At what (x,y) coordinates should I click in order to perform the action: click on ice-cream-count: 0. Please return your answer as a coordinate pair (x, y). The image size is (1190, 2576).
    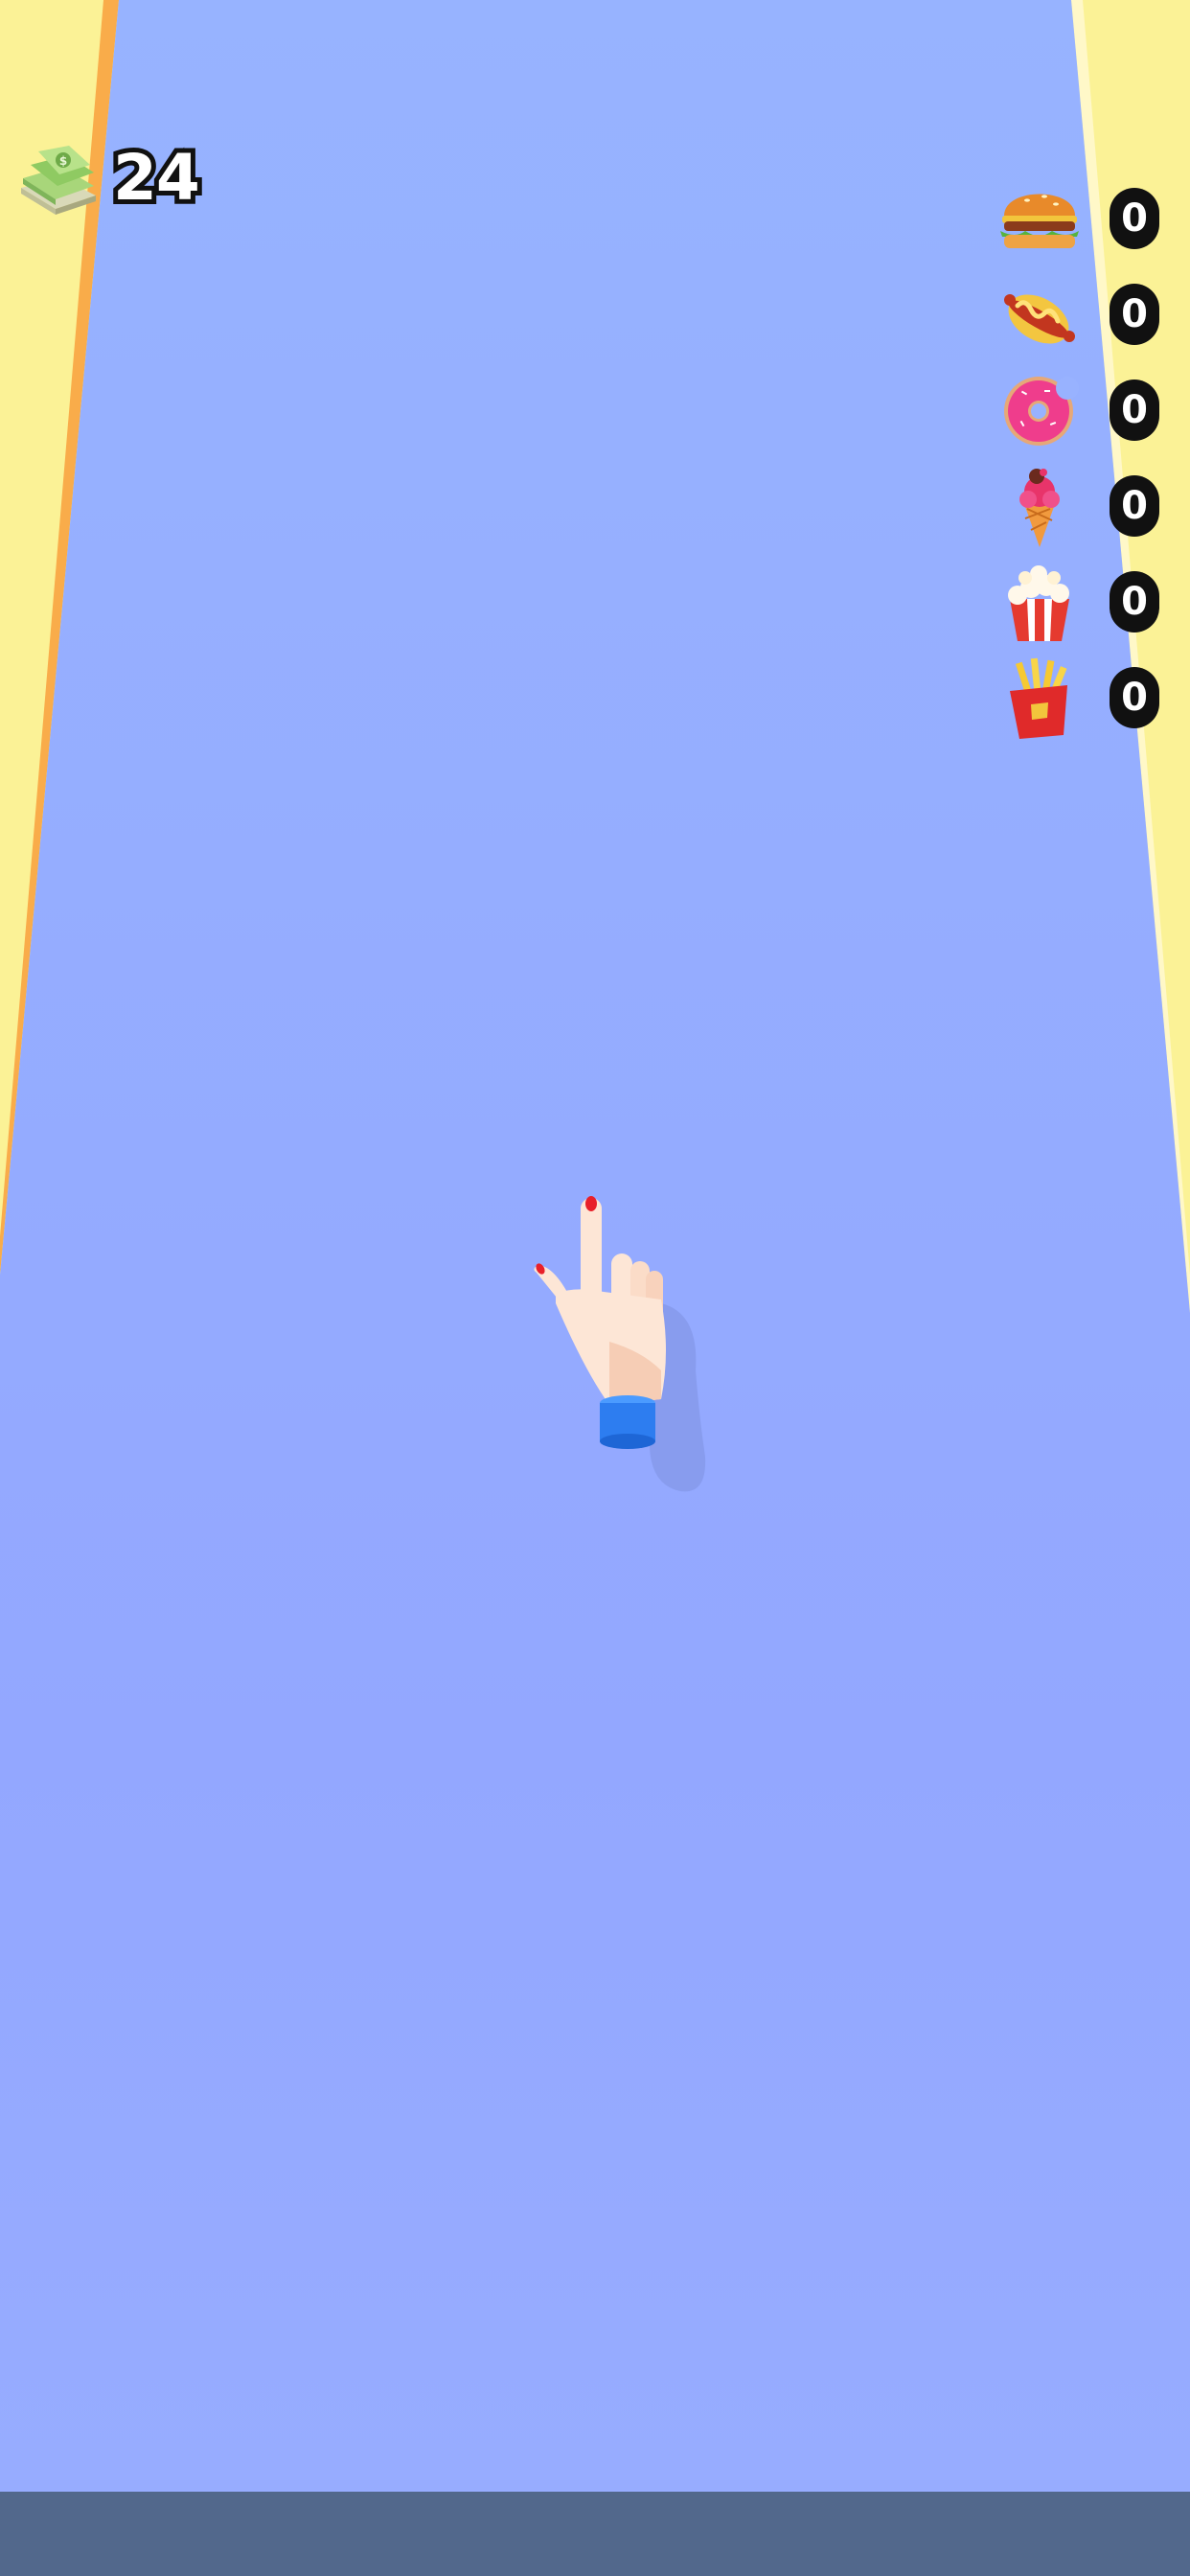
    Looking at the image, I should click on (1134, 506).